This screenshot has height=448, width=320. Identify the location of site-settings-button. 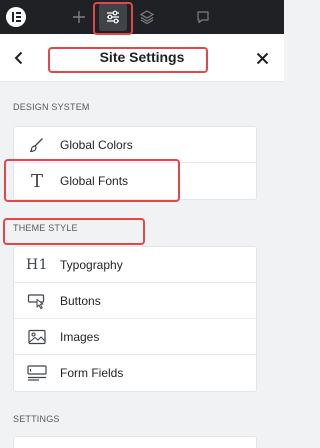
(113, 17).